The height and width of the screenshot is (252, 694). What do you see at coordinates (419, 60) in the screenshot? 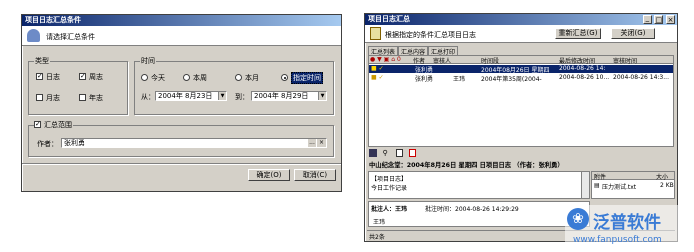
I see `col-author: 作者` at bounding box center [419, 60].